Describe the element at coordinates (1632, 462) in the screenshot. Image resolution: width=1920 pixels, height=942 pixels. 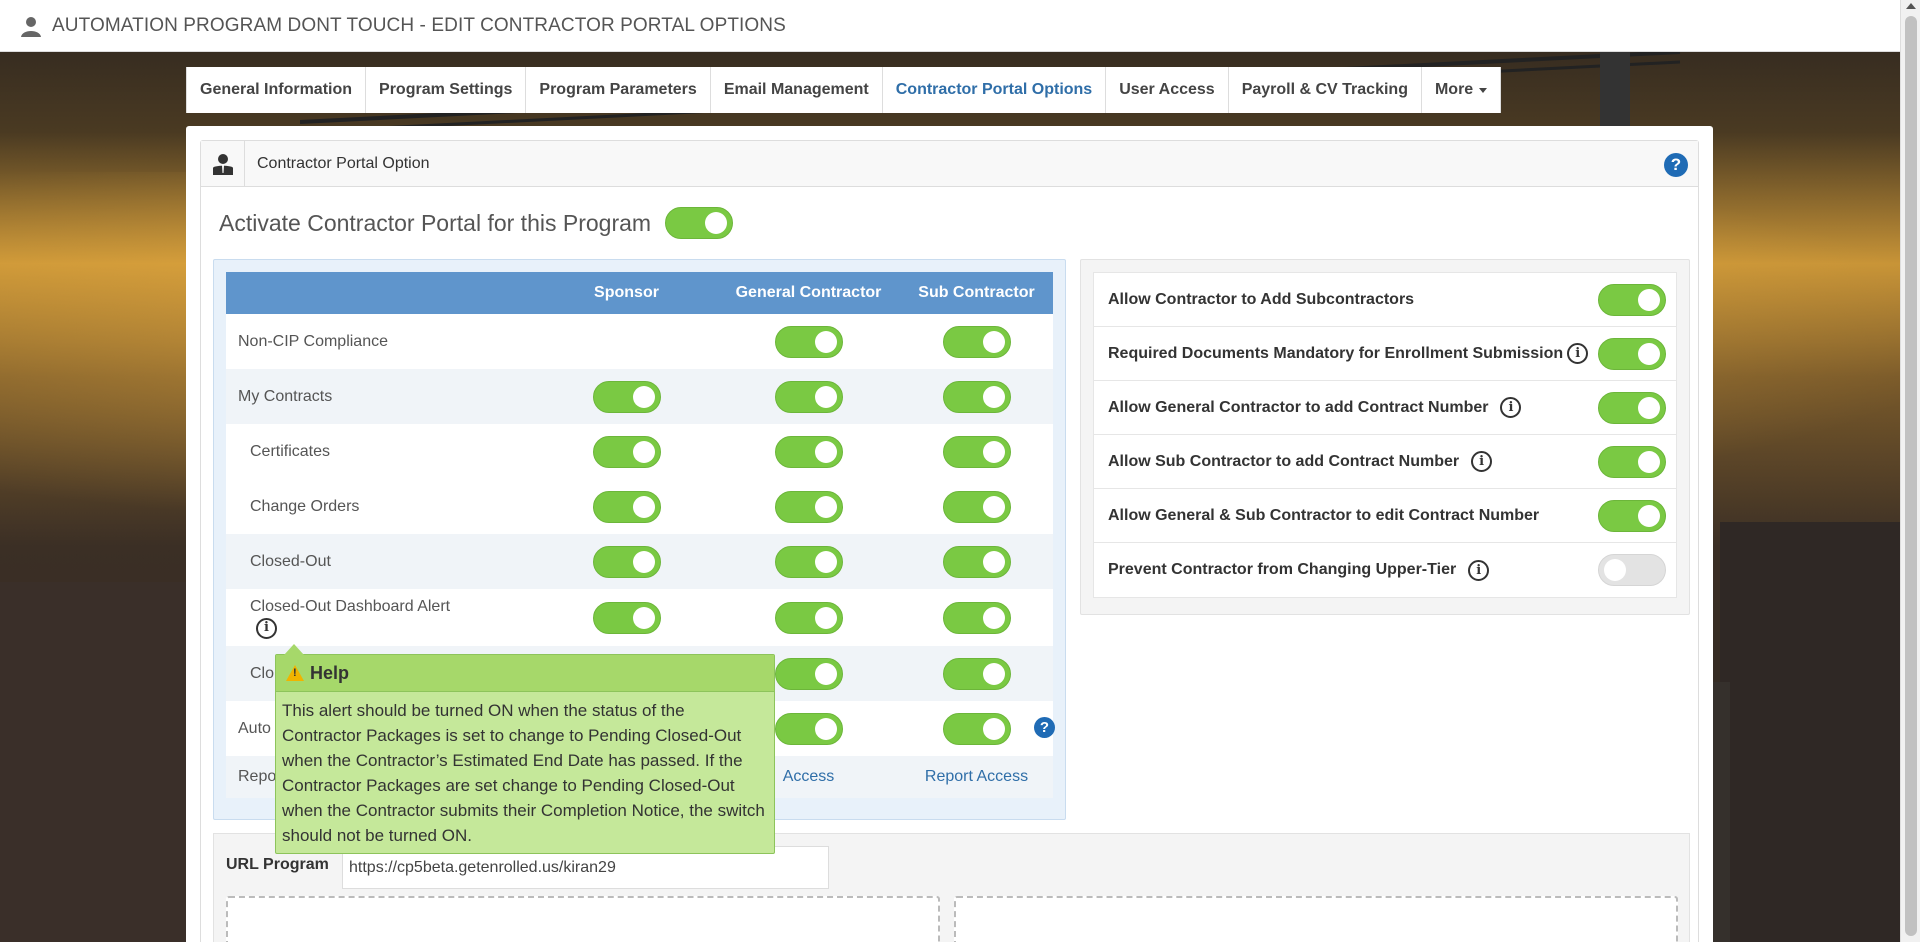
I see `toggle-sub-add-contract-number` at that location.